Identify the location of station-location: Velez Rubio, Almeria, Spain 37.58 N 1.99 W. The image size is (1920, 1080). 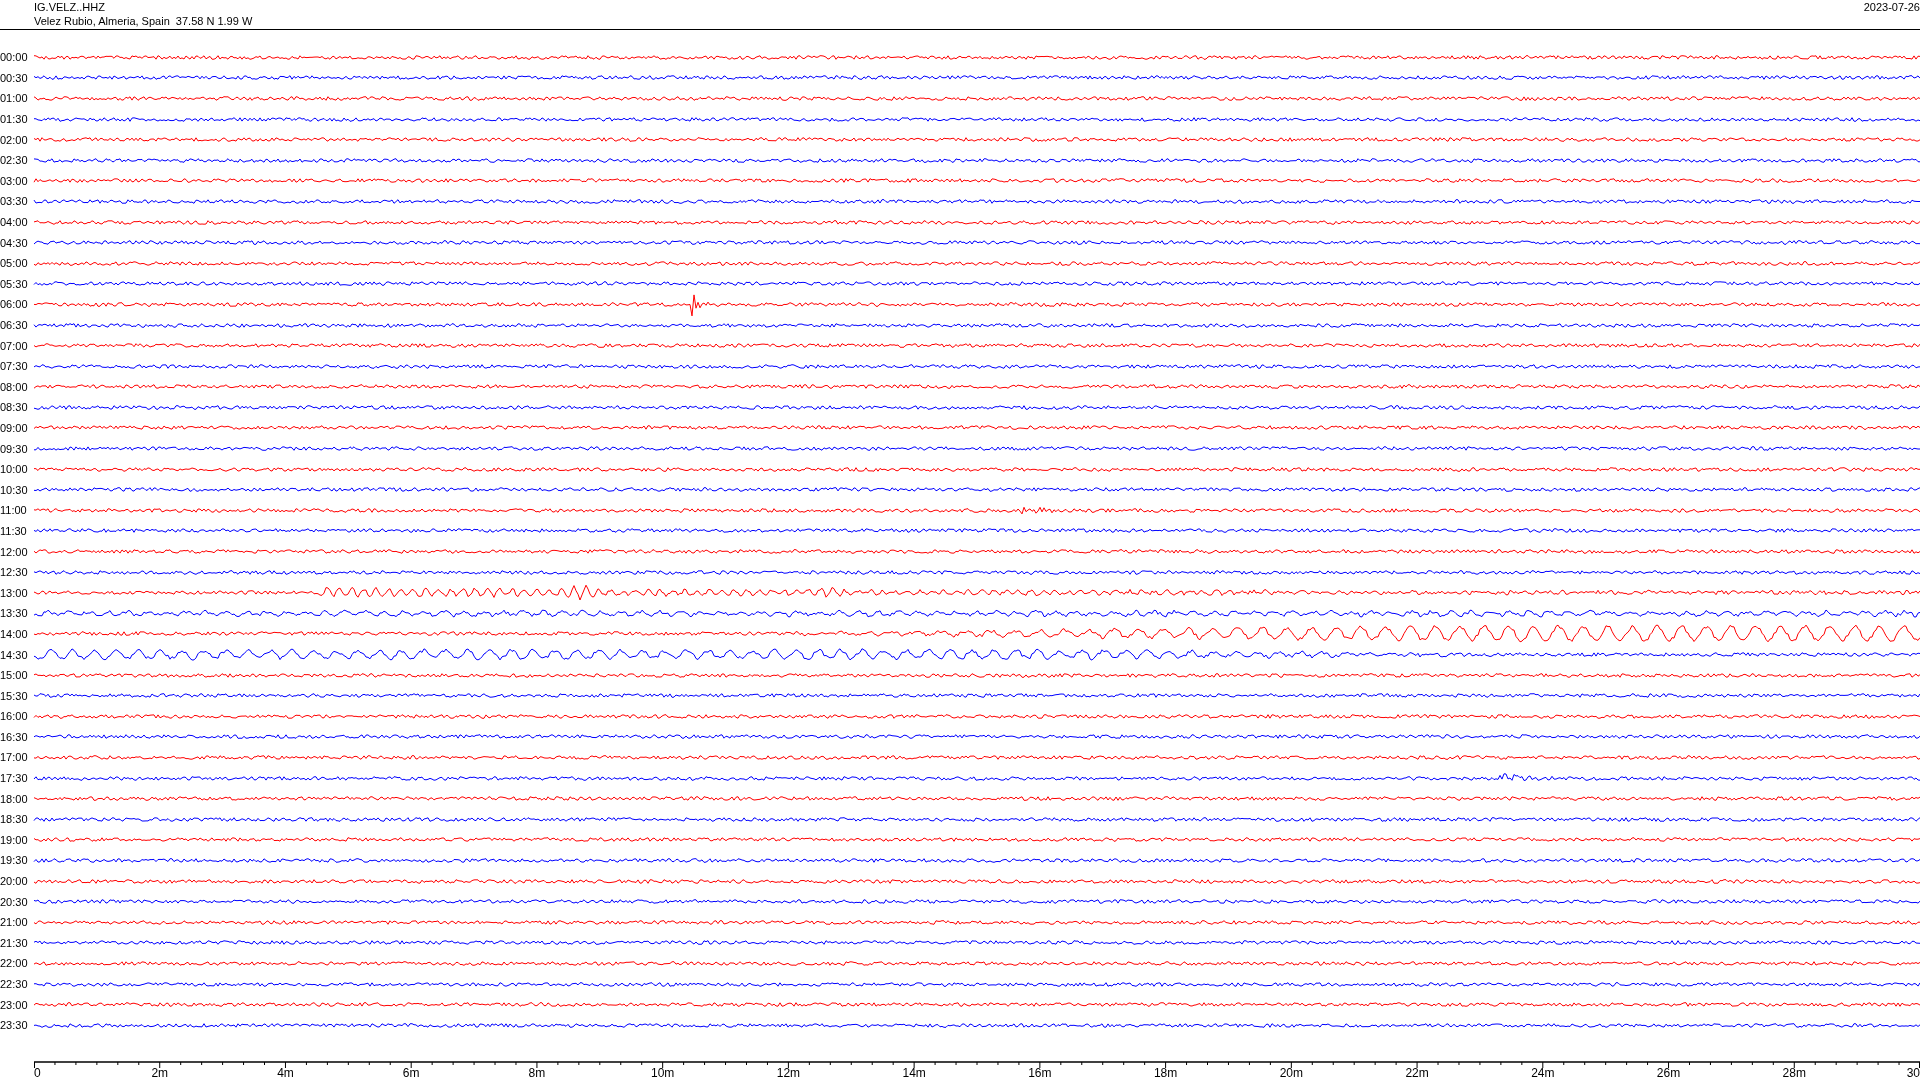
(143, 21).